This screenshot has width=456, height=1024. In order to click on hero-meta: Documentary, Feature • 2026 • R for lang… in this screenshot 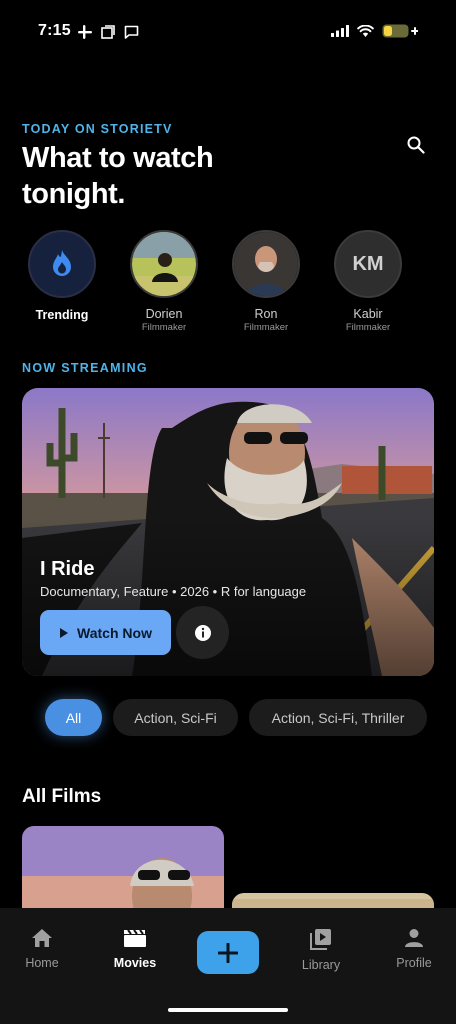, I will do `click(173, 591)`.